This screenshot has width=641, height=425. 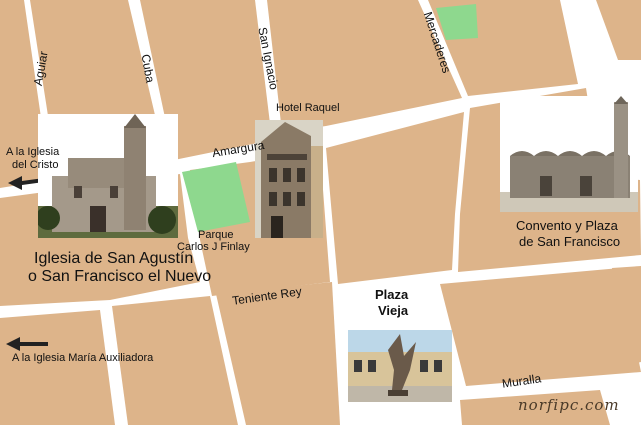 What do you see at coordinates (108, 176) in the screenshot?
I see `iglesia-san-agustin-photo` at bounding box center [108, 176].